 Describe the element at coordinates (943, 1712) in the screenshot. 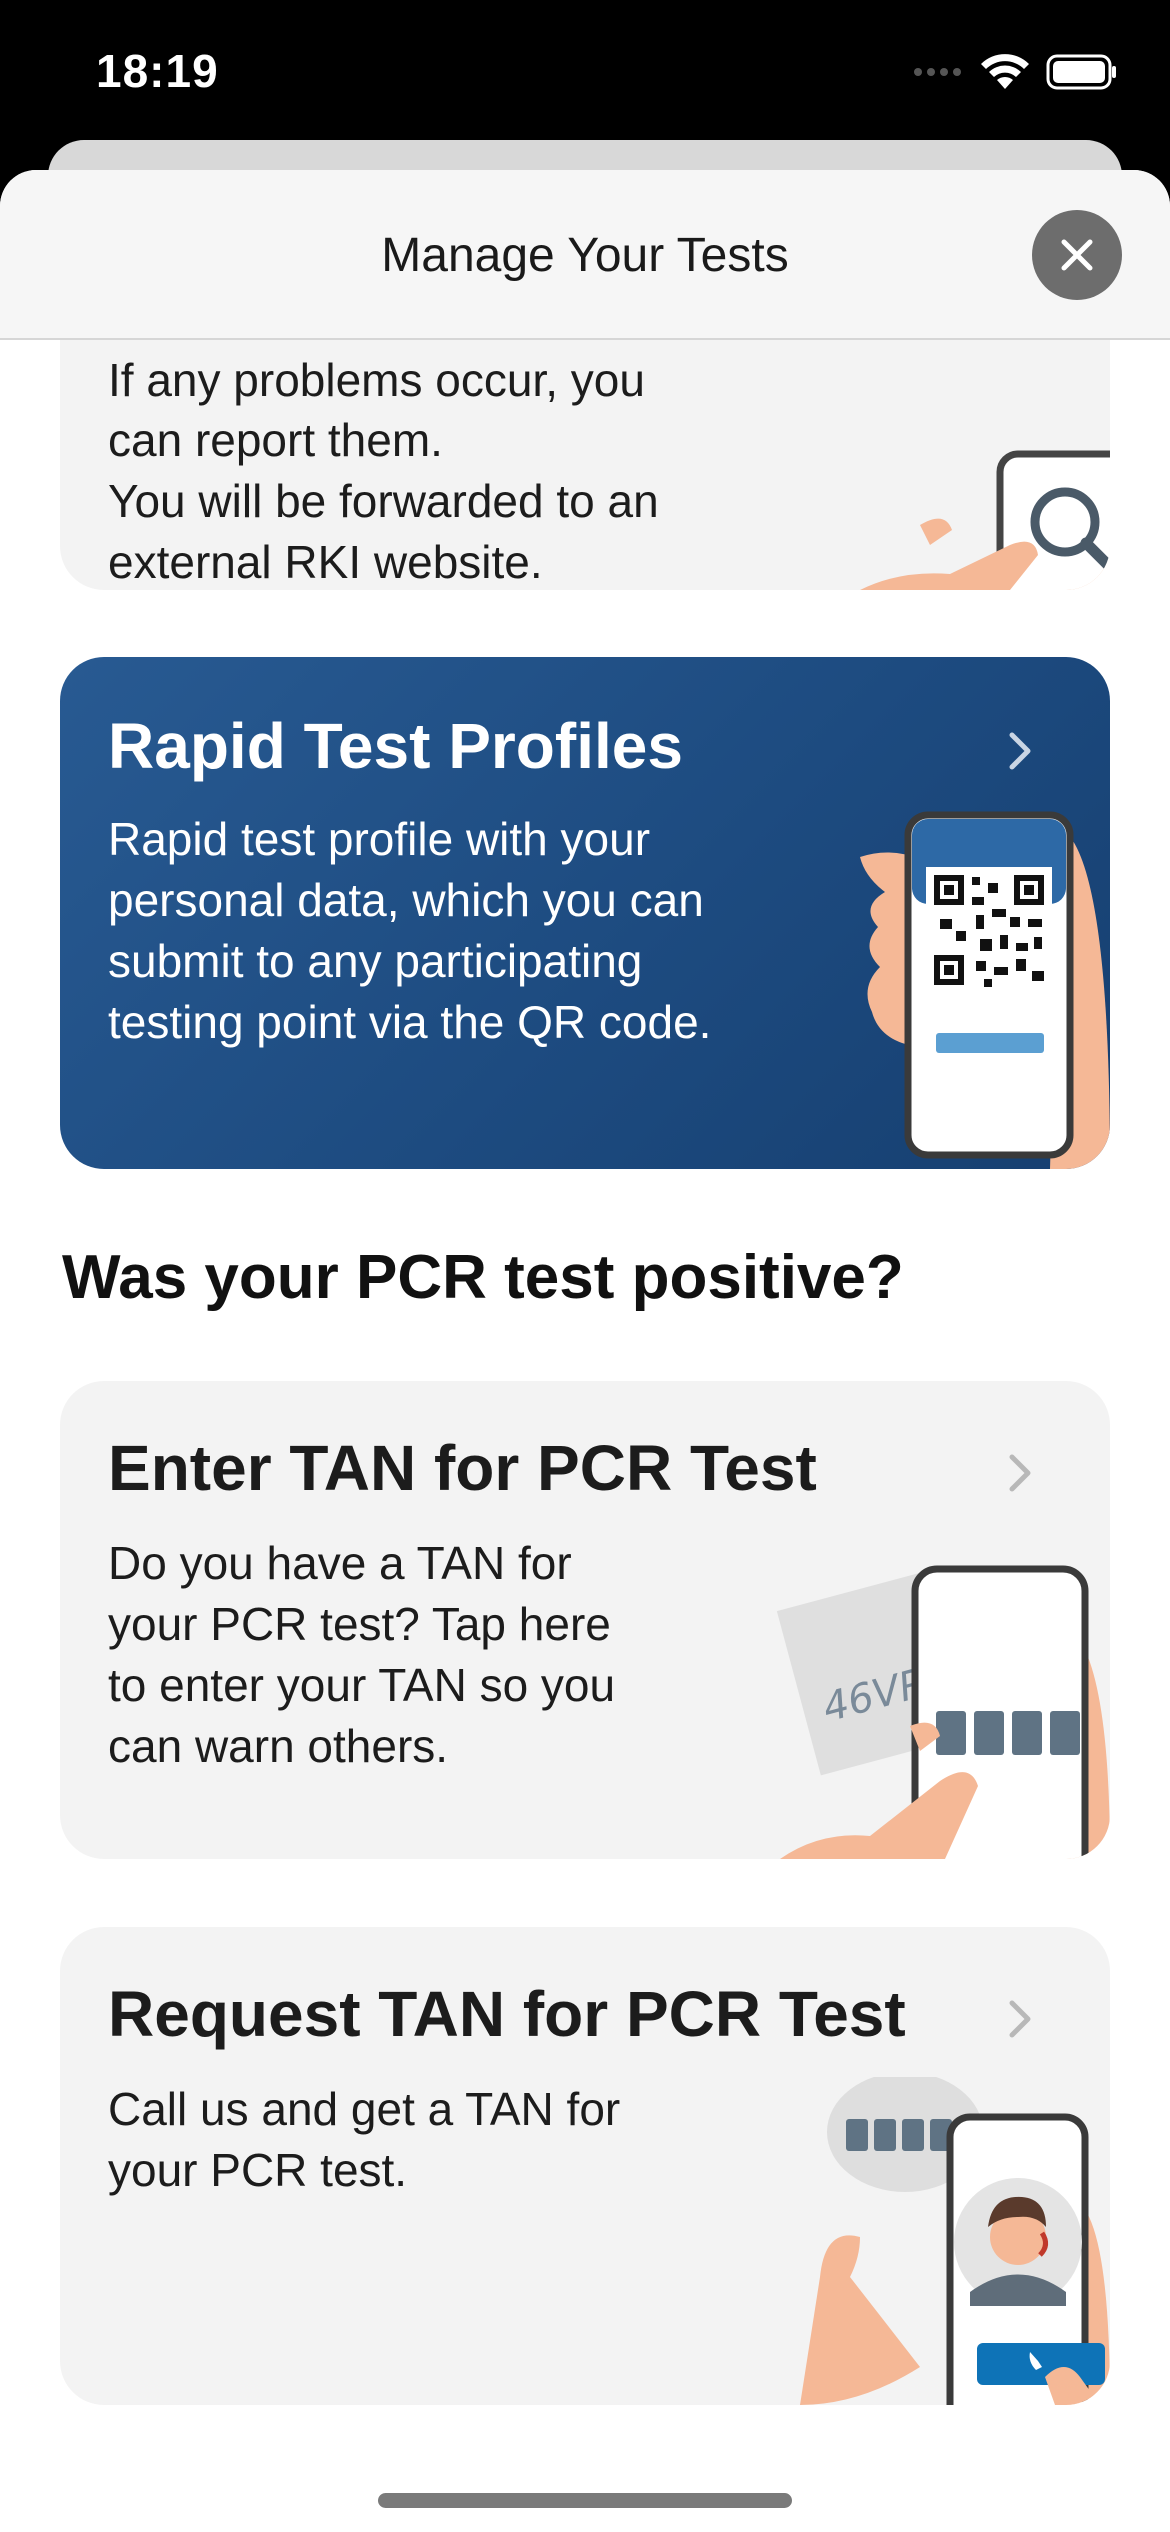

I see `tan-entry-illustration: 46VR15` at that location.